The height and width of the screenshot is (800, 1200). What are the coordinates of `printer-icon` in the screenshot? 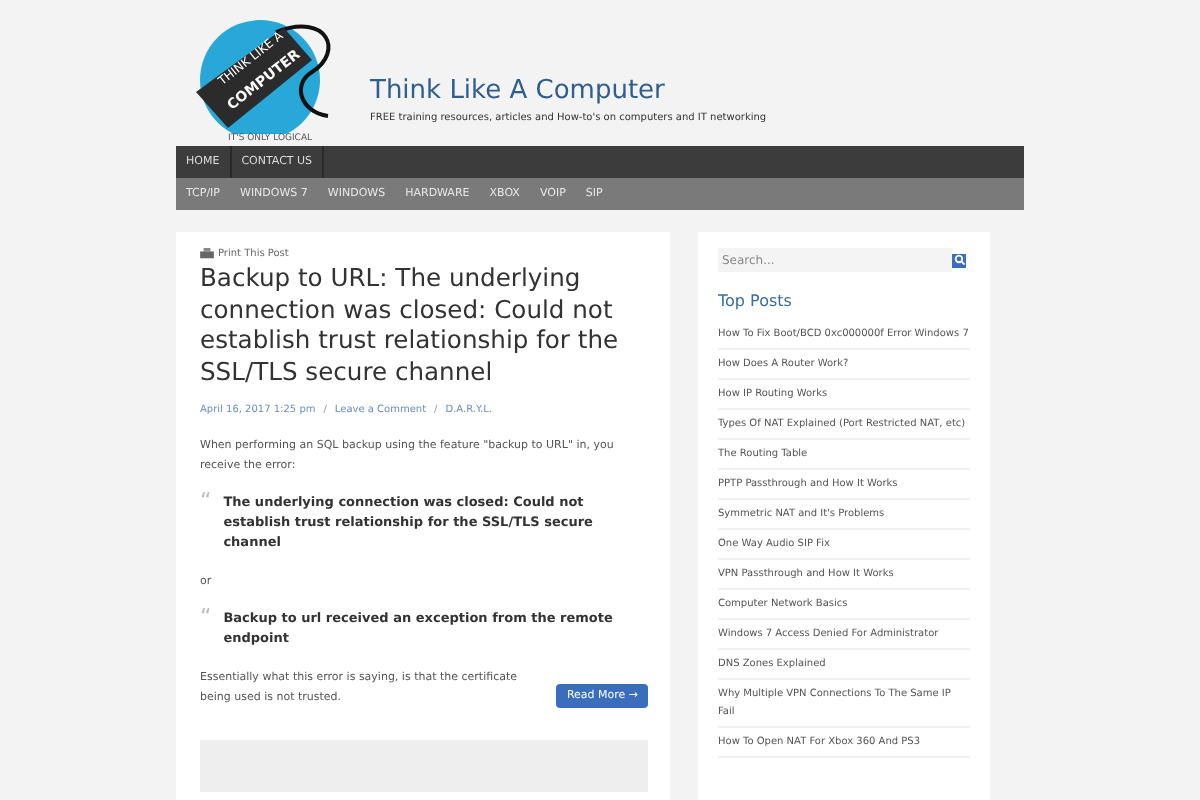 It's located at (207, 254).